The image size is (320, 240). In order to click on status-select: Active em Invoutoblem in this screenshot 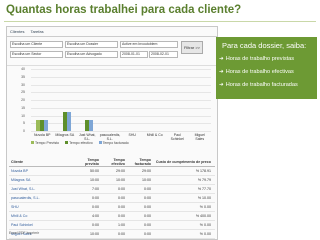, I will do `click(149, 44)`.